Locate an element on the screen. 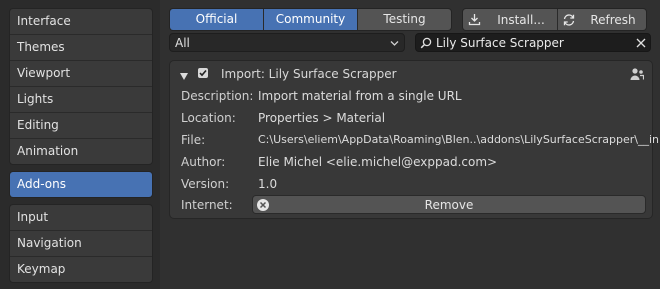  nav-group-addons: Add-ons is located at coordinates (81, 184).